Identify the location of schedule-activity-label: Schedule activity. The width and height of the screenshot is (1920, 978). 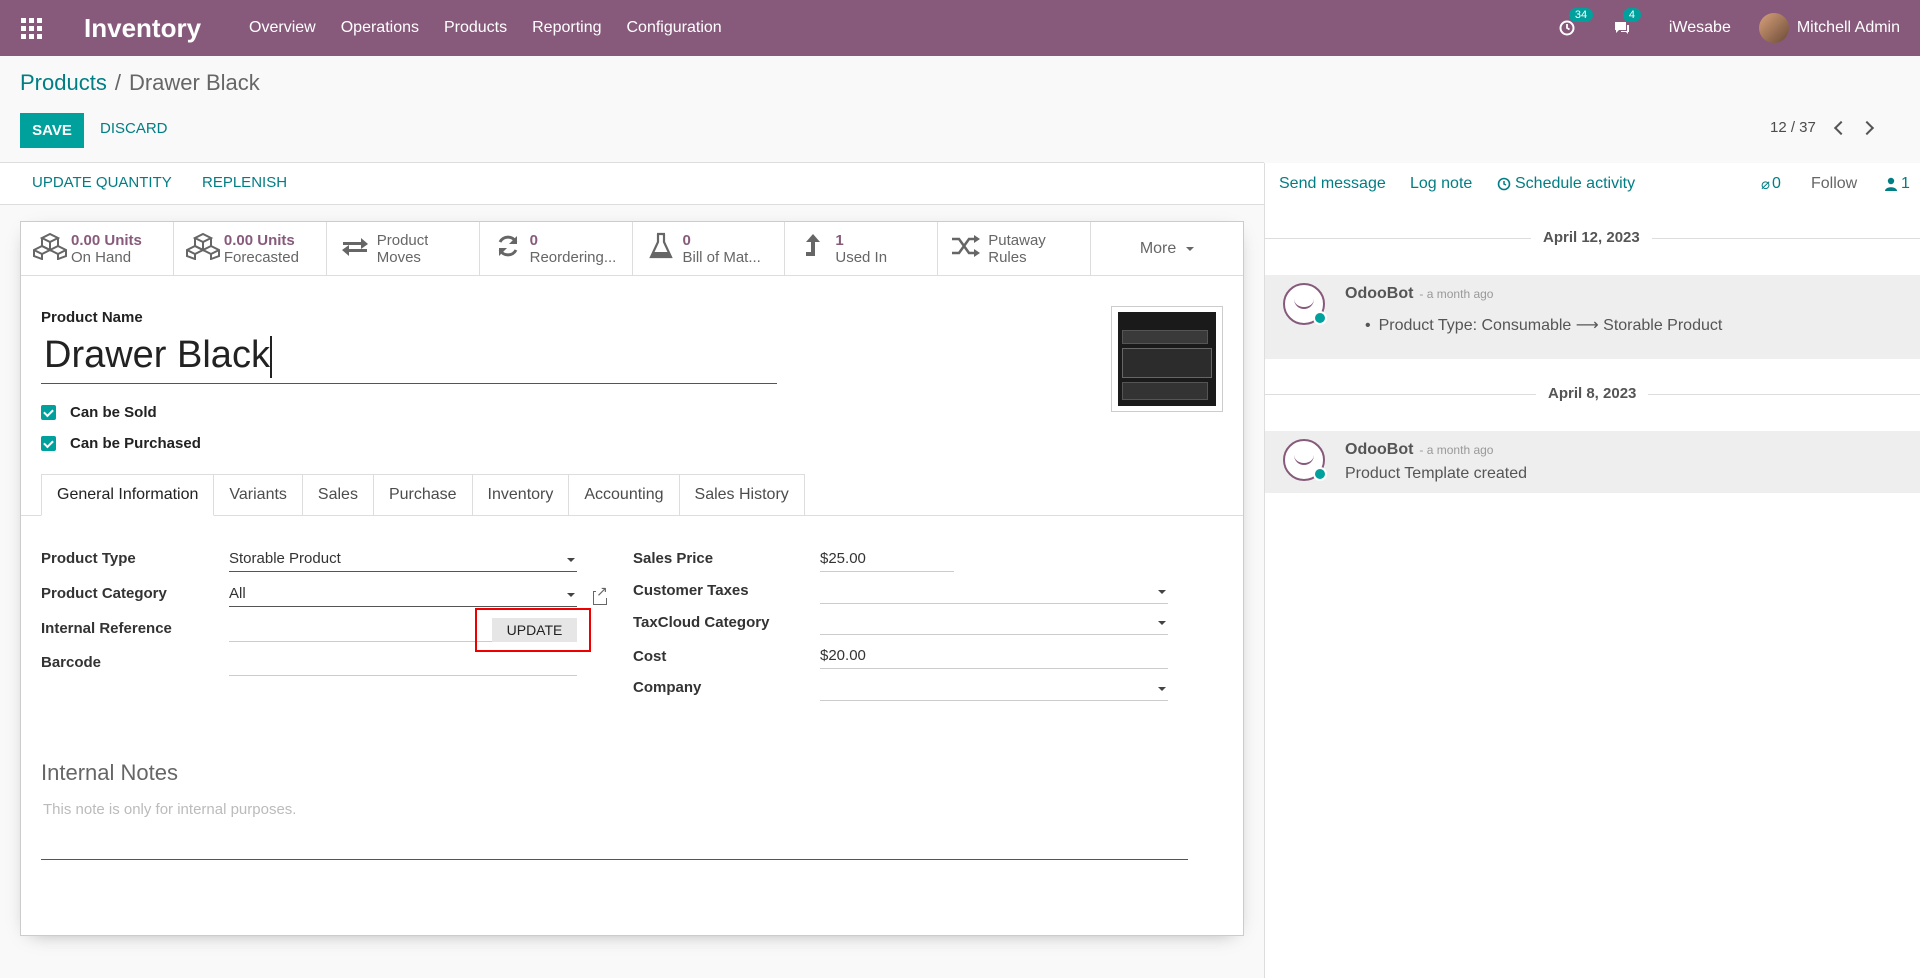
(1575, 183).